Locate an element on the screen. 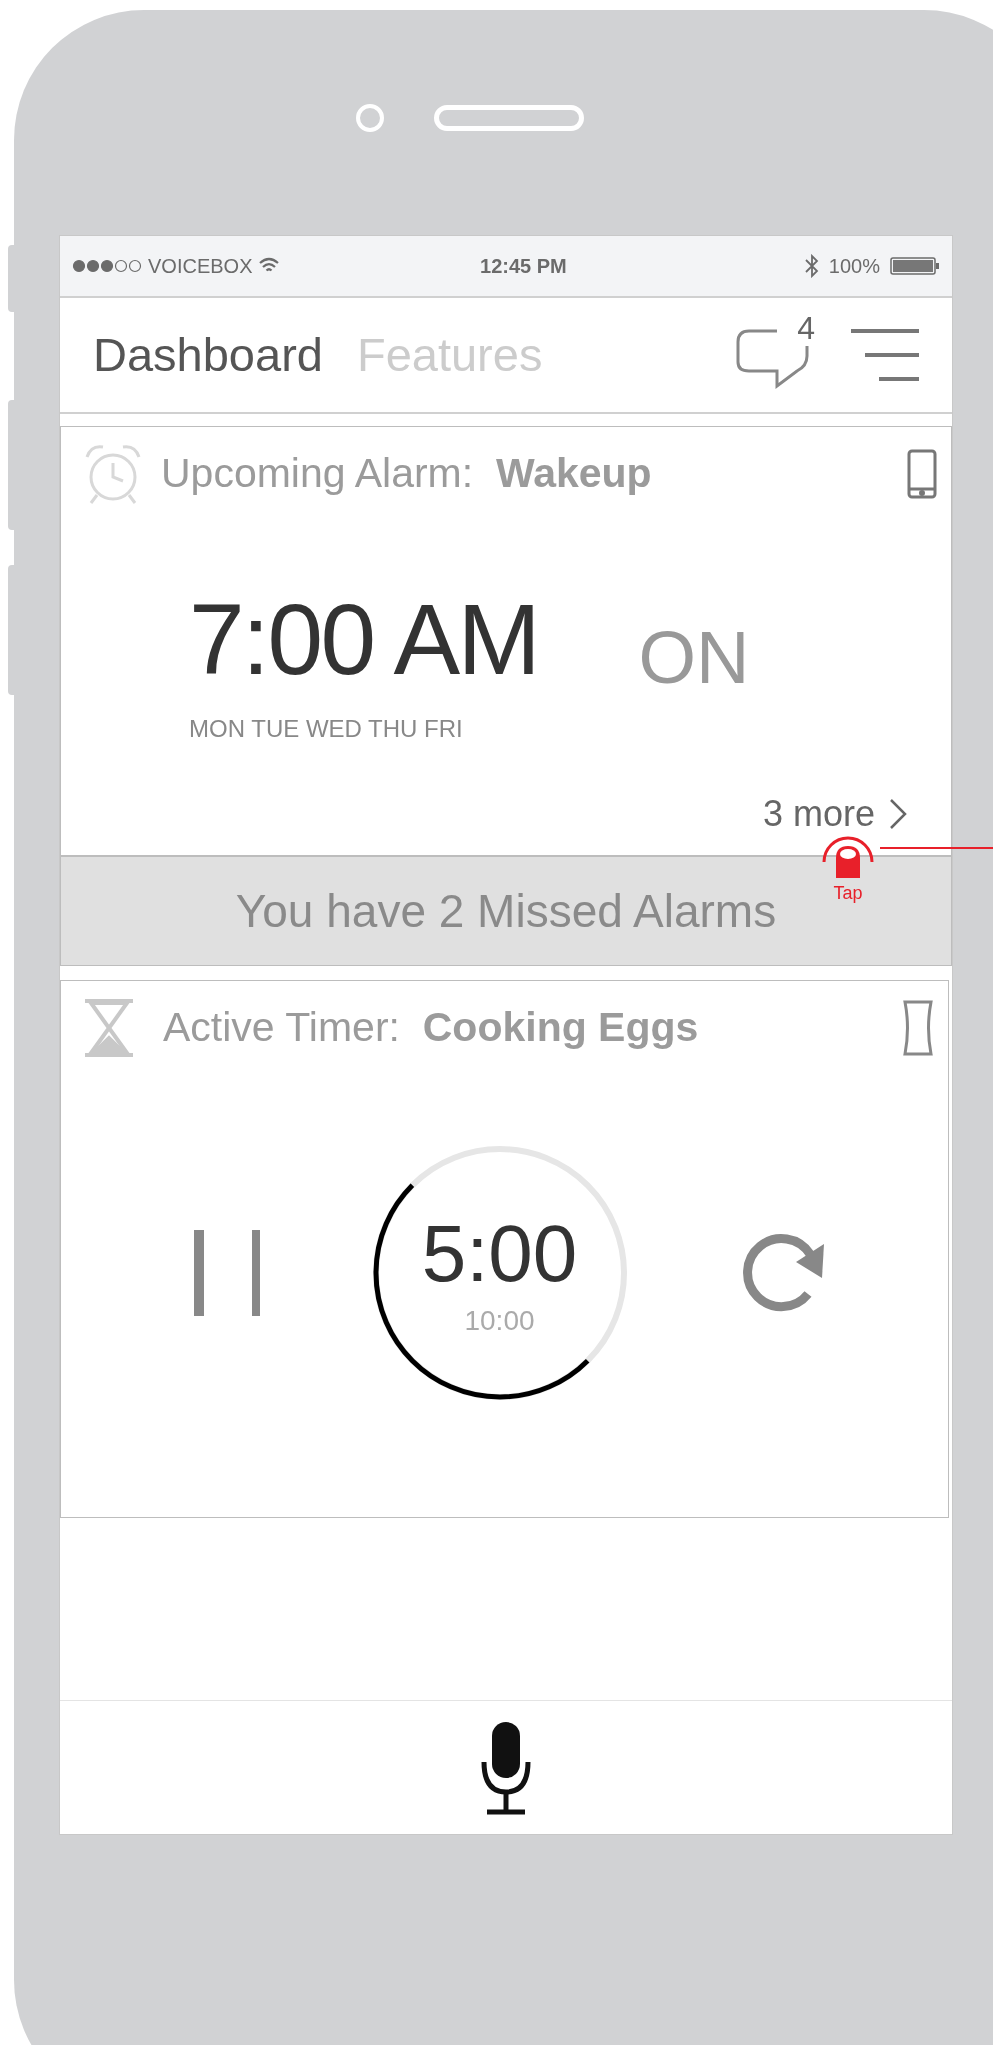 This screenshot has height=2045, width=993. camera-icon is located at coordinates (370, 117).